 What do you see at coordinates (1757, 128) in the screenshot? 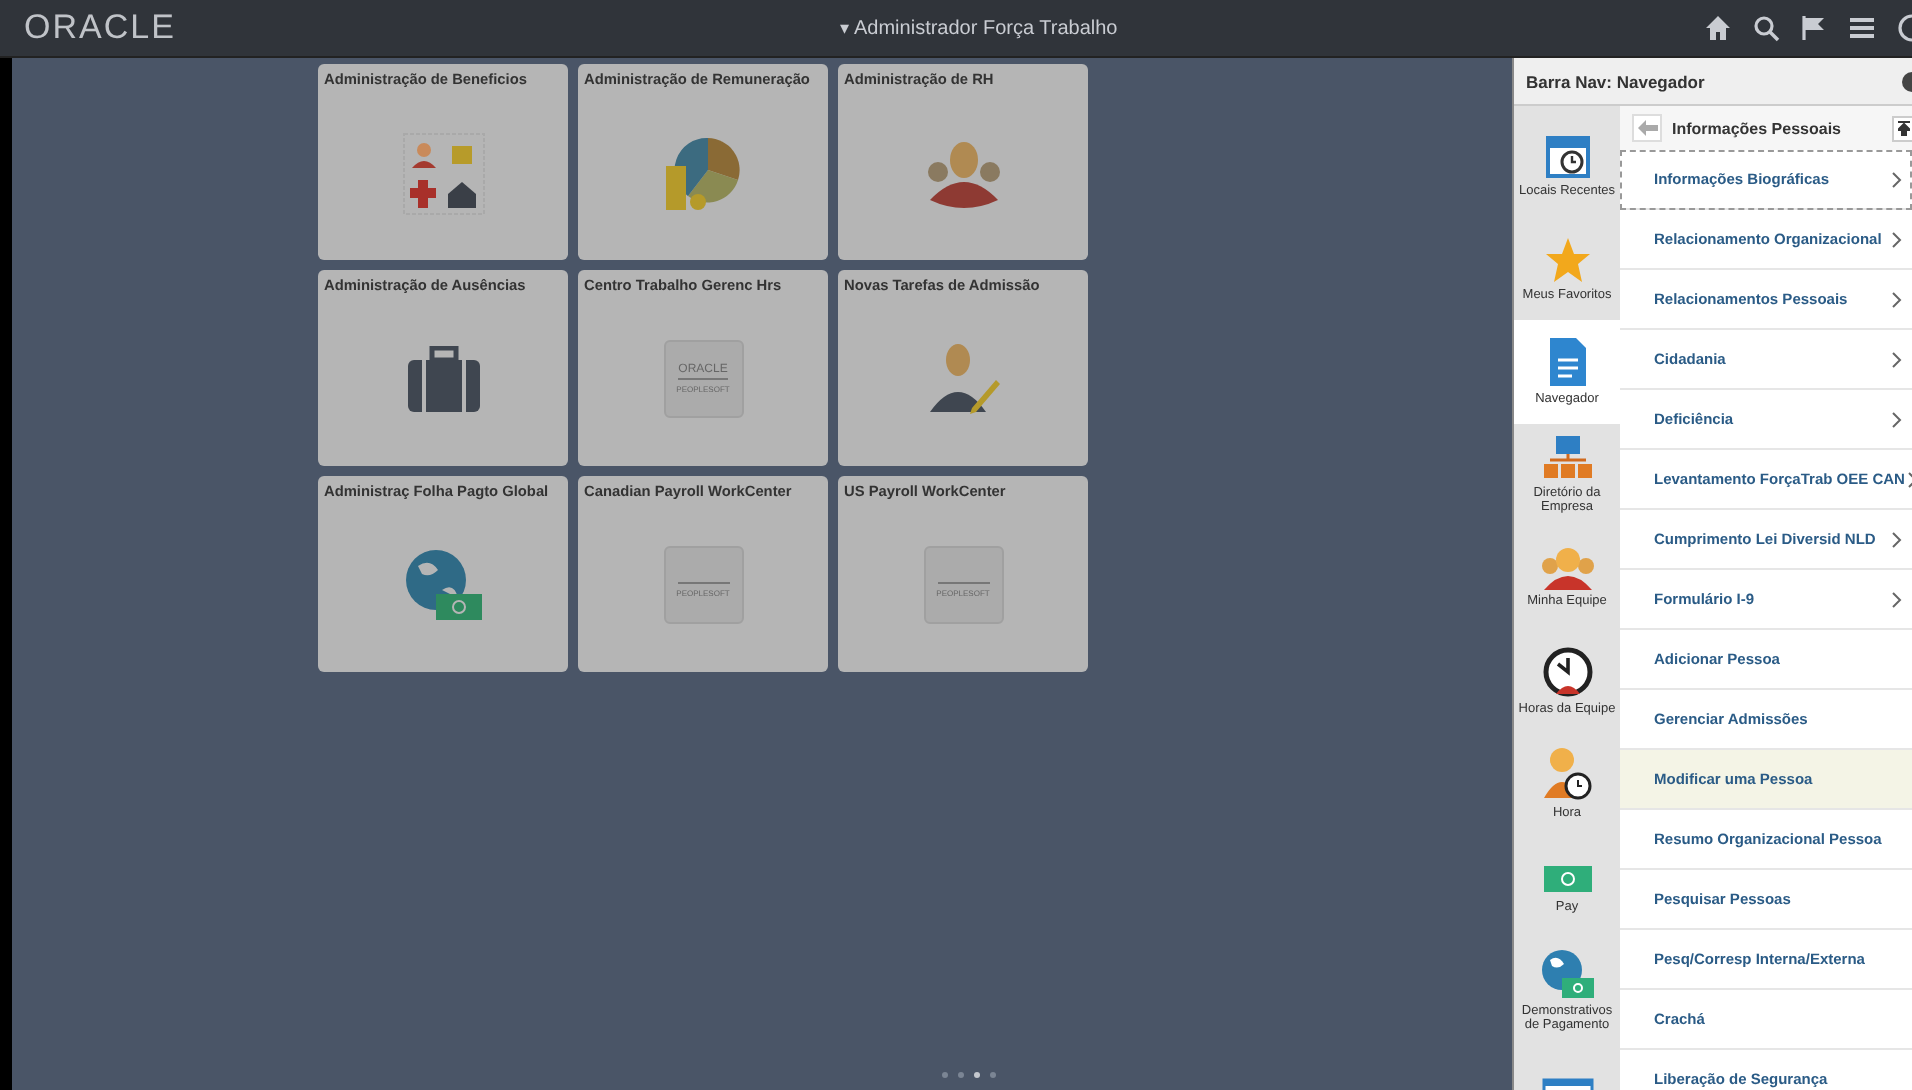
I see `folder-title: Informações Pessoais` at bounding box center [1757, 128].